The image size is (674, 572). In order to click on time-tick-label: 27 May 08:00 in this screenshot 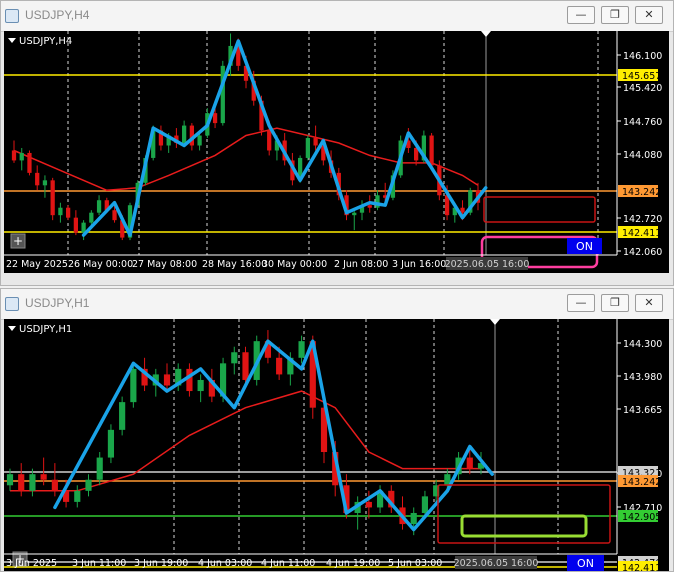, I will do `click(164, 264)`.